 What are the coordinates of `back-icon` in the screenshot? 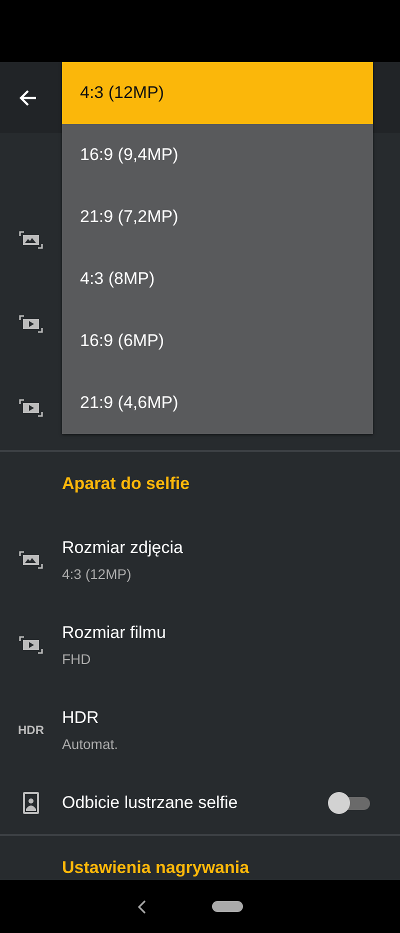 It's located at (142, 907).